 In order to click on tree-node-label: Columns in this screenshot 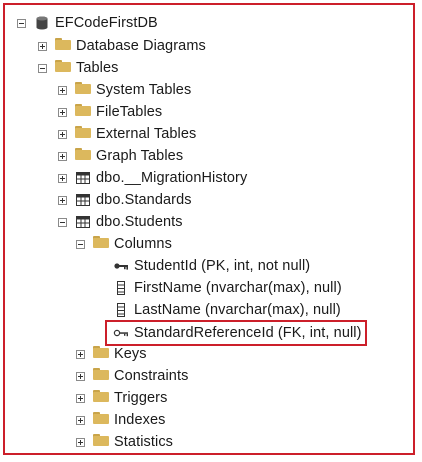, I will do `click(143, 244)`.